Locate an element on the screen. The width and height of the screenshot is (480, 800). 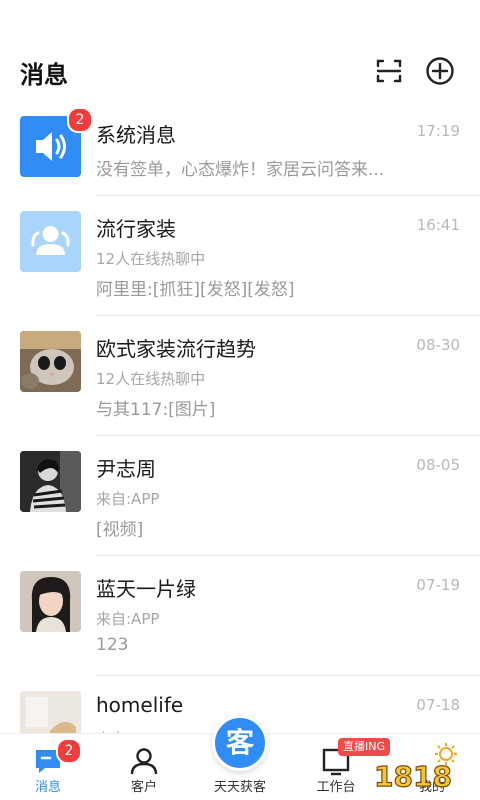
scan-button is located at coordinates (389, 71).